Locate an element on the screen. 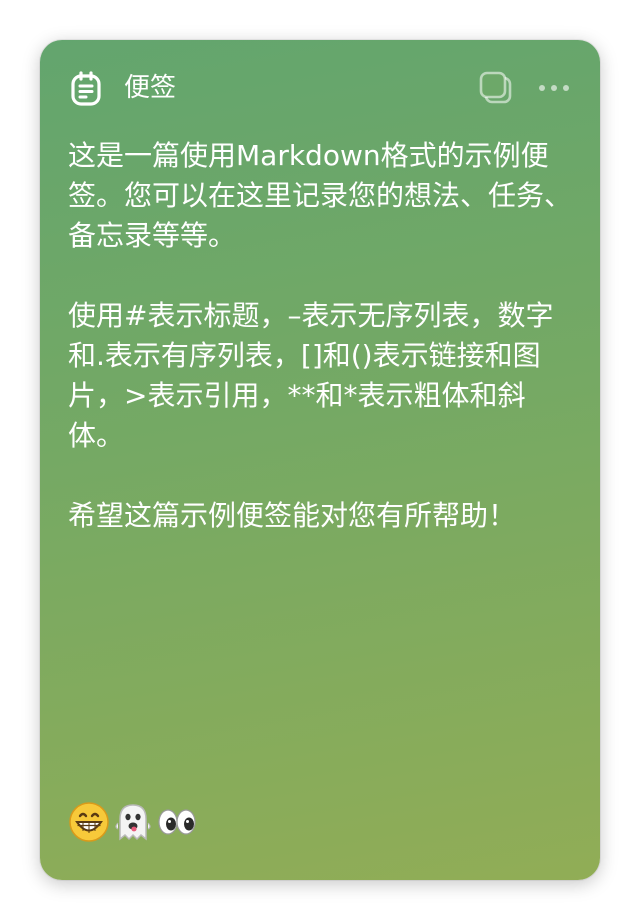  note-icon is located at coordinates (86, 88).